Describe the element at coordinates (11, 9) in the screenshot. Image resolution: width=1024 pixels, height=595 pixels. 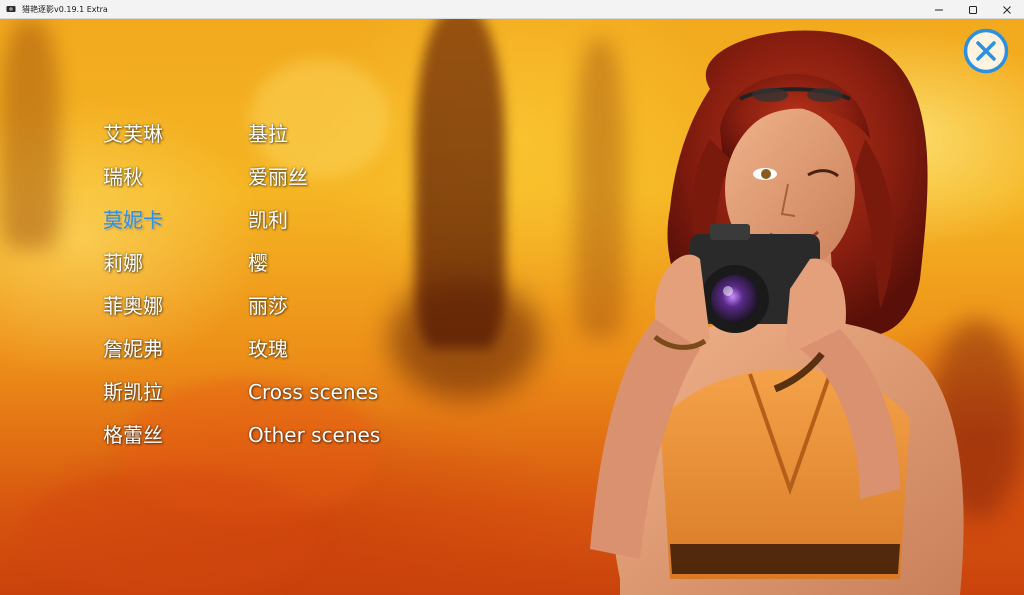
I see `app-icon` at that location.